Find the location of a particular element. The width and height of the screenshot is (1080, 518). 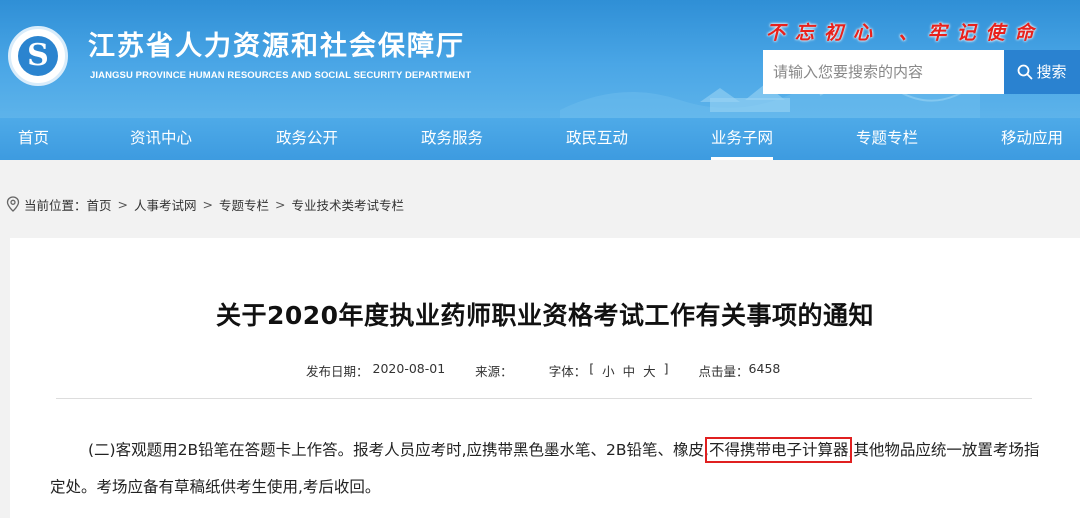

source-label: 来源： is located at coordinates (494, 371).